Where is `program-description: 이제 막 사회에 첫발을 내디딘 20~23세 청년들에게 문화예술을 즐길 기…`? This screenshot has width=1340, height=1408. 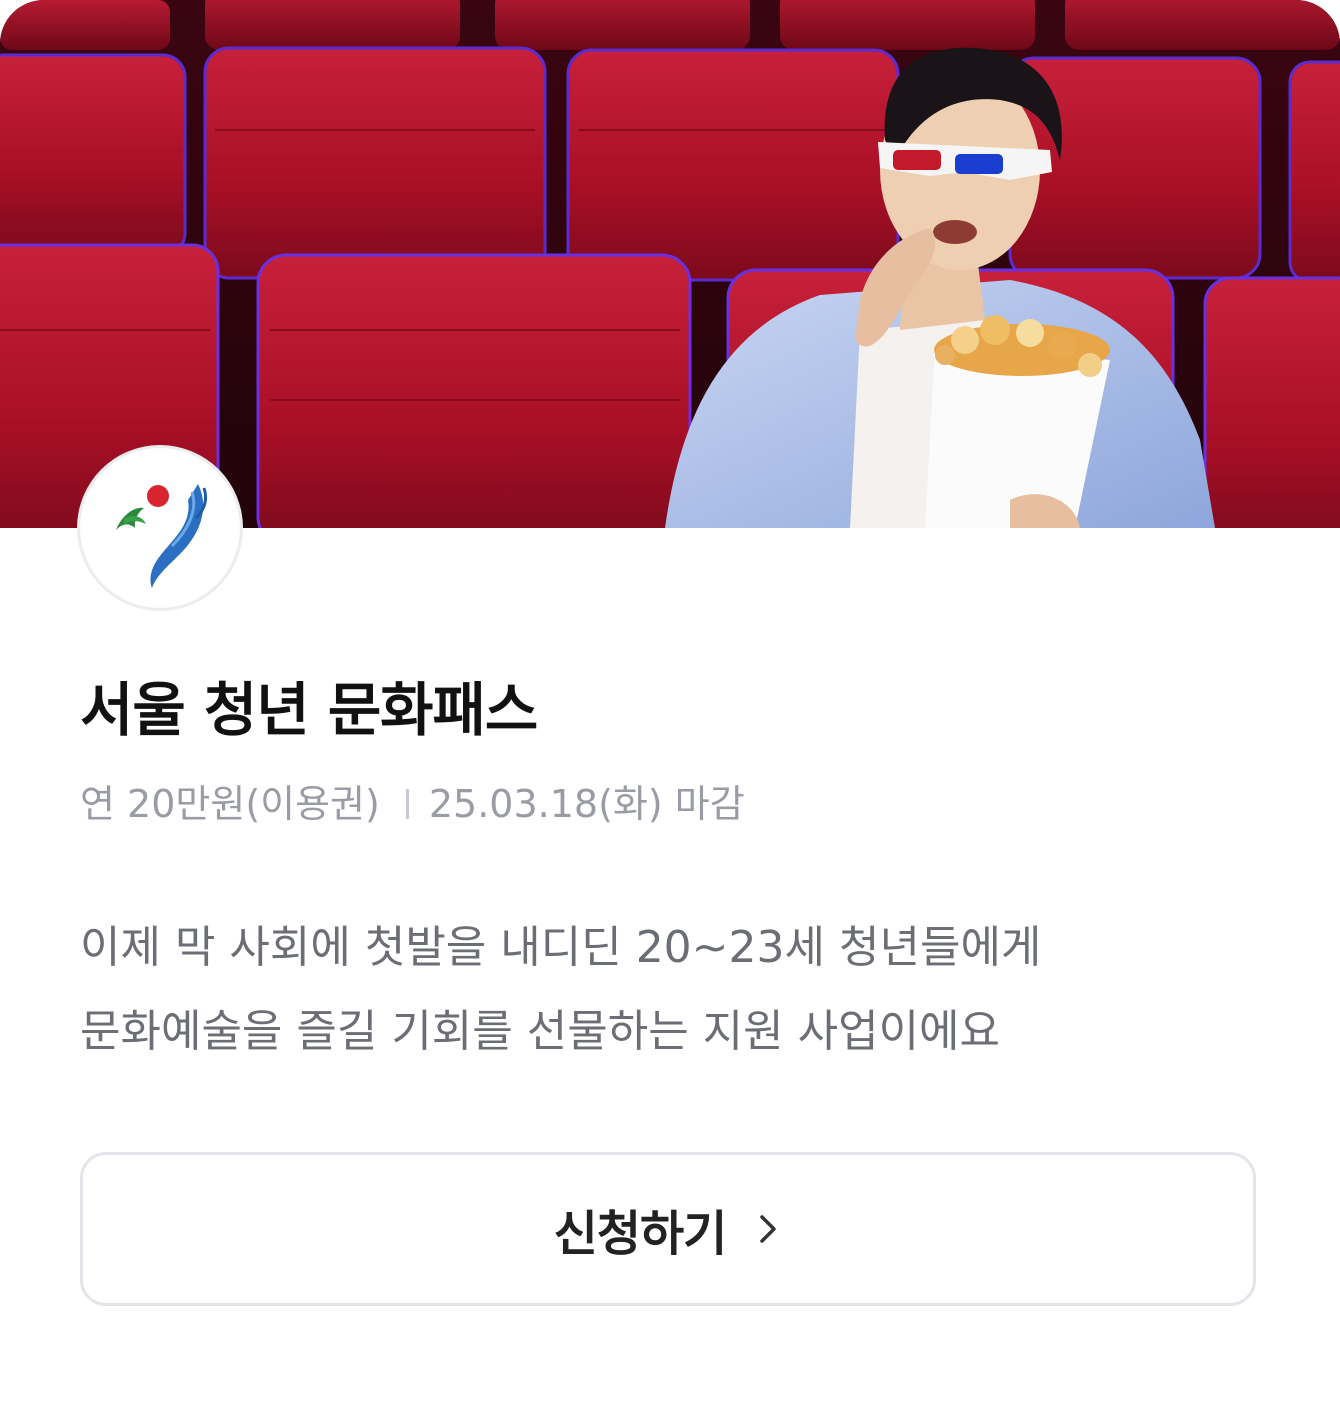 program-description: 이제 막 사회에 첫발을 내디딘 20~23세 청년들에게 문화예술을 즐길 기… is located at coordinates (670, 990).